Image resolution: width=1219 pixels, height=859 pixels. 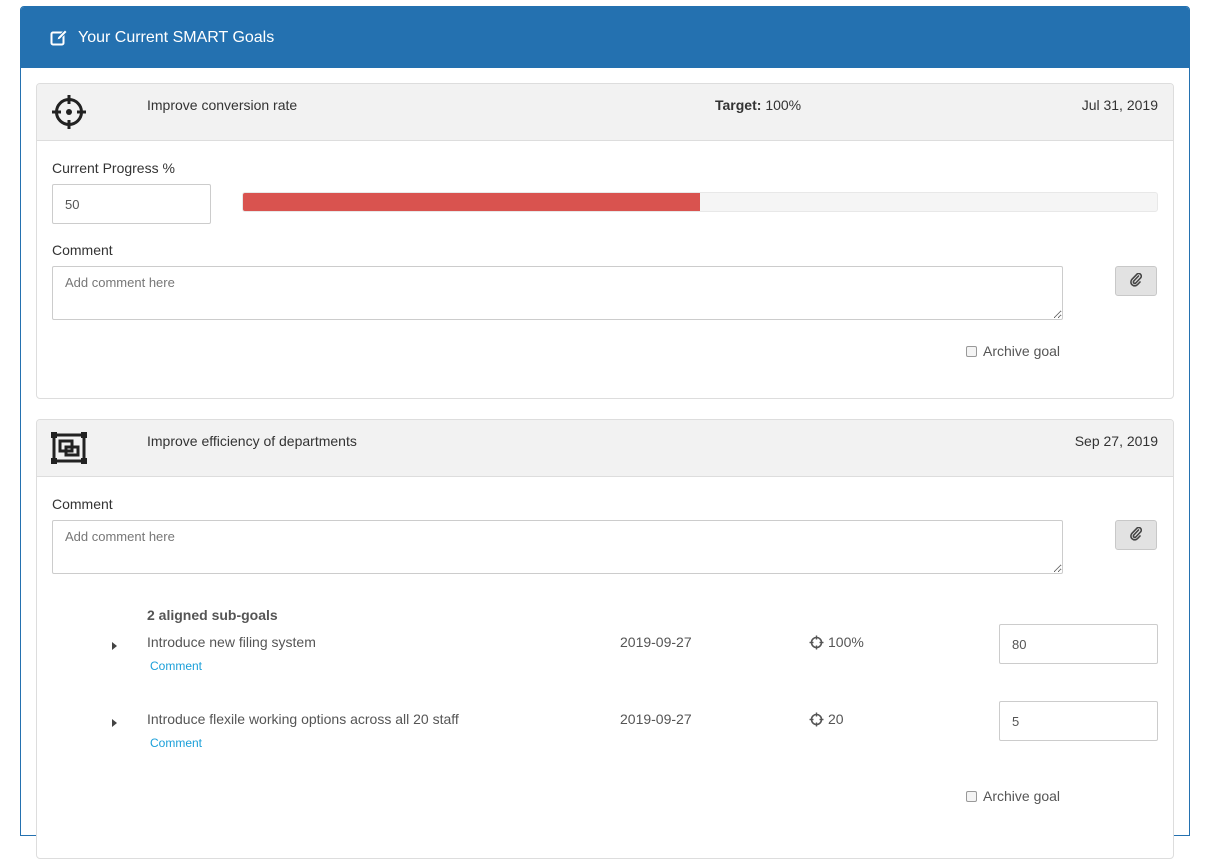 I want to click on subgoal-target: 100%, so click(x=836, y=642).